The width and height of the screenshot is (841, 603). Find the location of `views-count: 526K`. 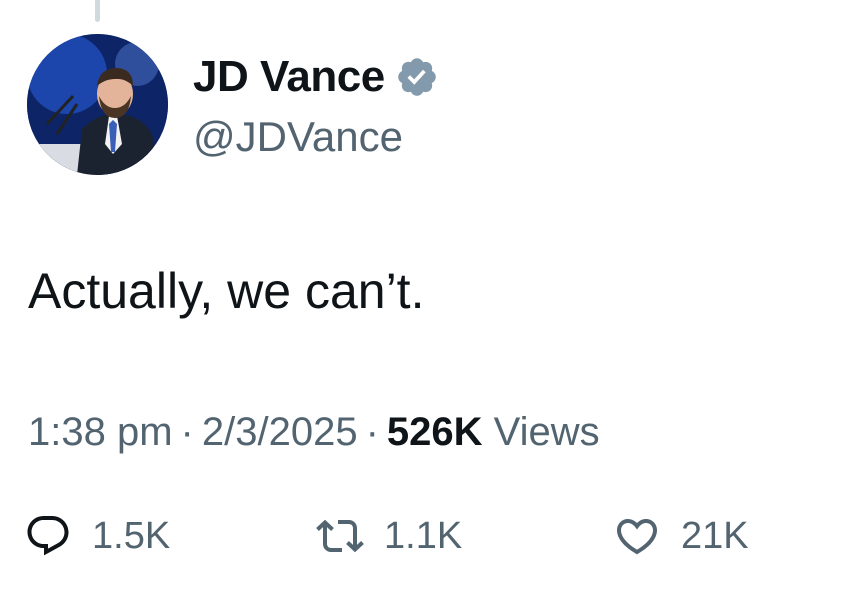

views-count: 526K is located at coordinates (434, 432).